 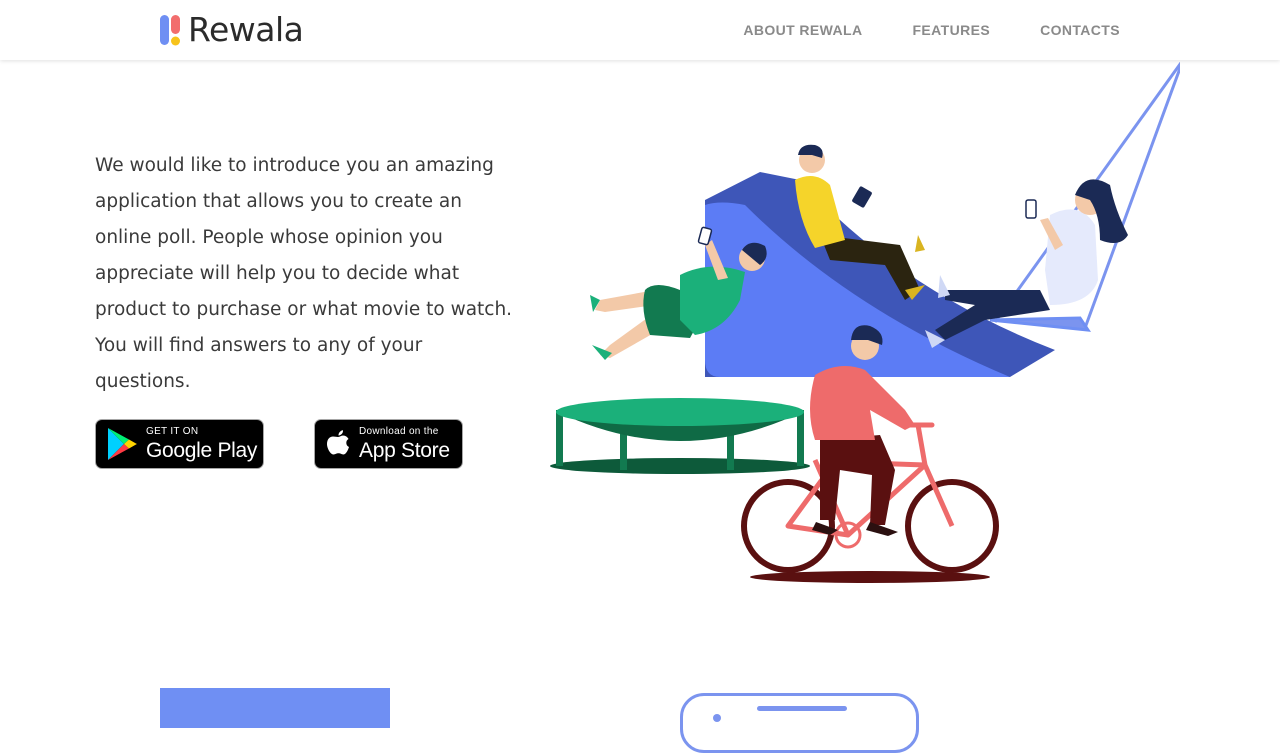 I want to click on nav-features: FEATURES, so click(x=951, y=30).